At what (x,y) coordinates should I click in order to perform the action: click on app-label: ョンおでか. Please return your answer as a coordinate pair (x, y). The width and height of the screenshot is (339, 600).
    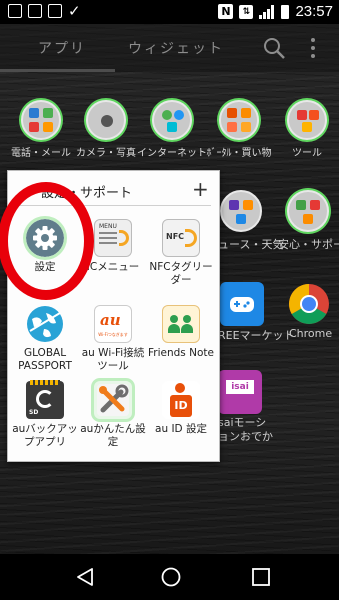
    Looking at the image, I should click on (245, 436).